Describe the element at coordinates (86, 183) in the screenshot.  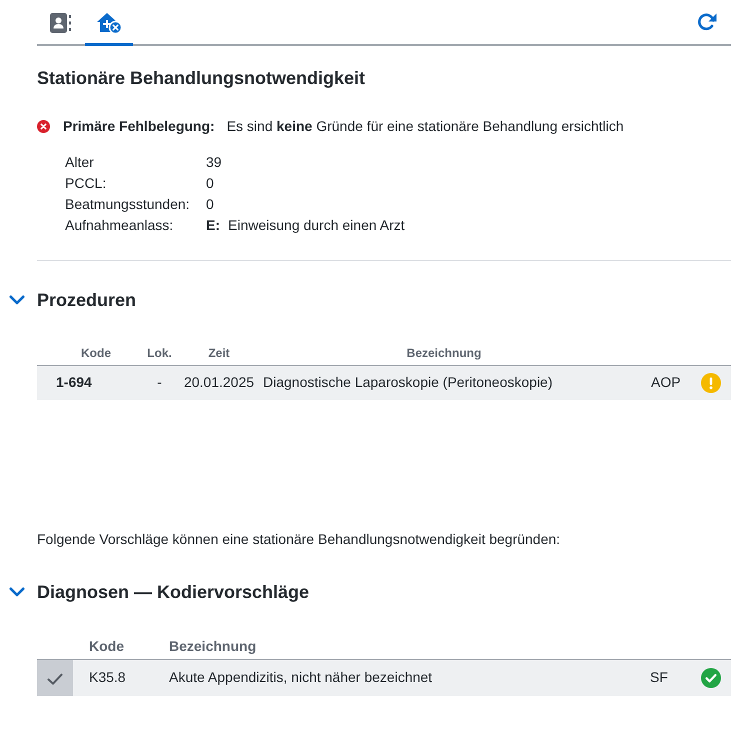
I see `fact-label: PCCL:` at that location.